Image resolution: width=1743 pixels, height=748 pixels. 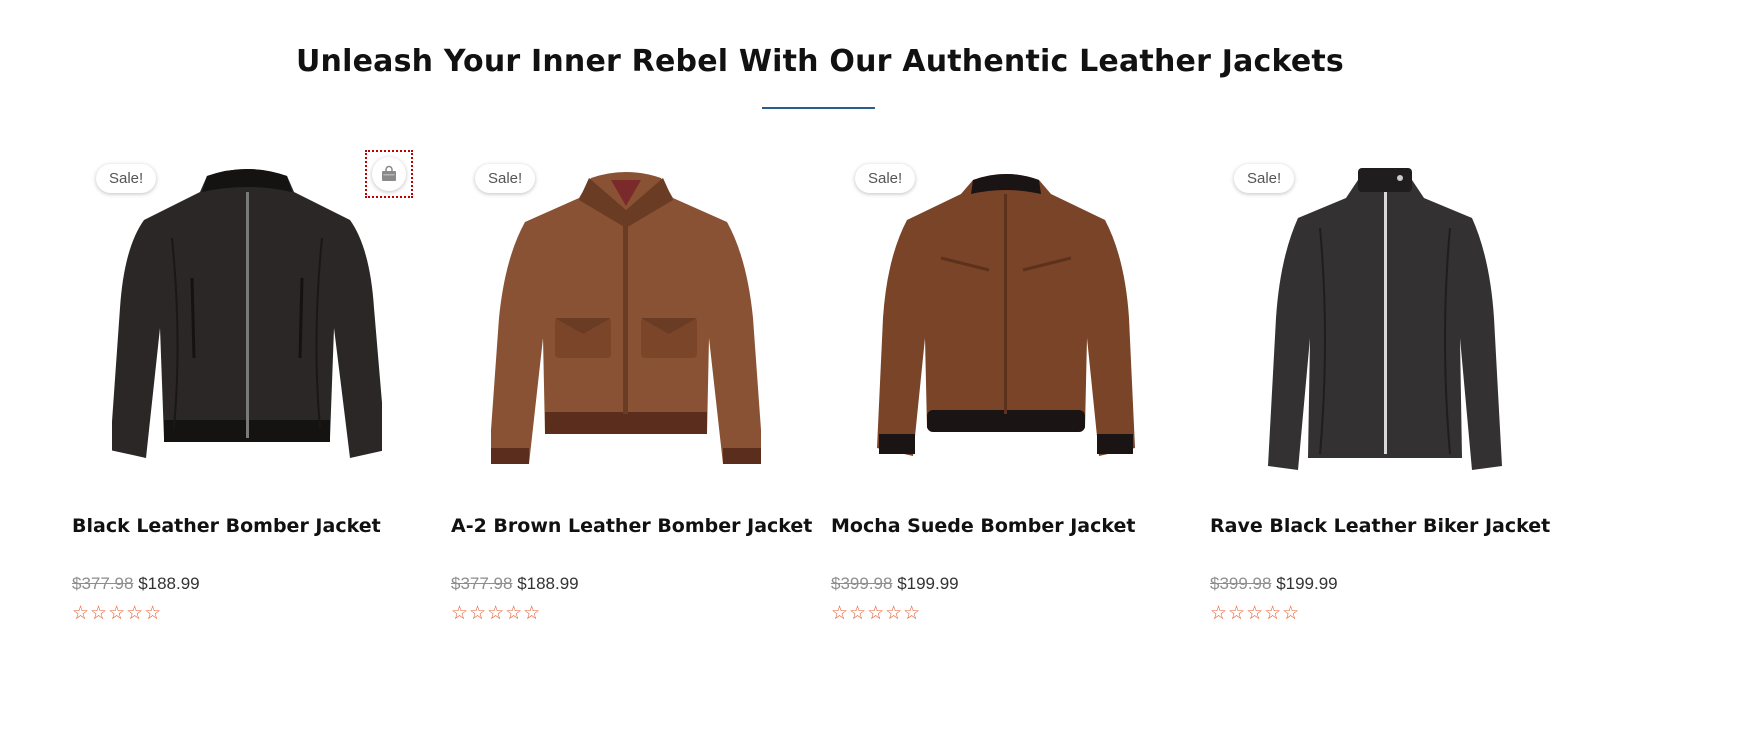 What do you see at coordinates (983, 526) in the screenshot?
I see `product-name: Mocha Suede Bomber Jacket` at bounding box center [983, 526].